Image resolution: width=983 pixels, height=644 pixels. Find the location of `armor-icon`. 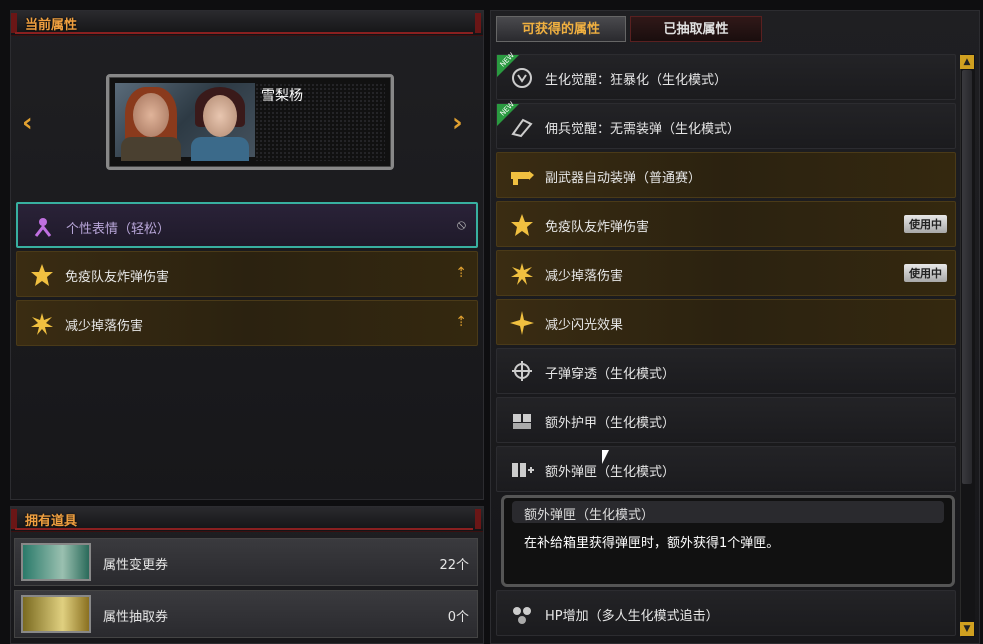

armor-icon is located at coordinates (522, 421).